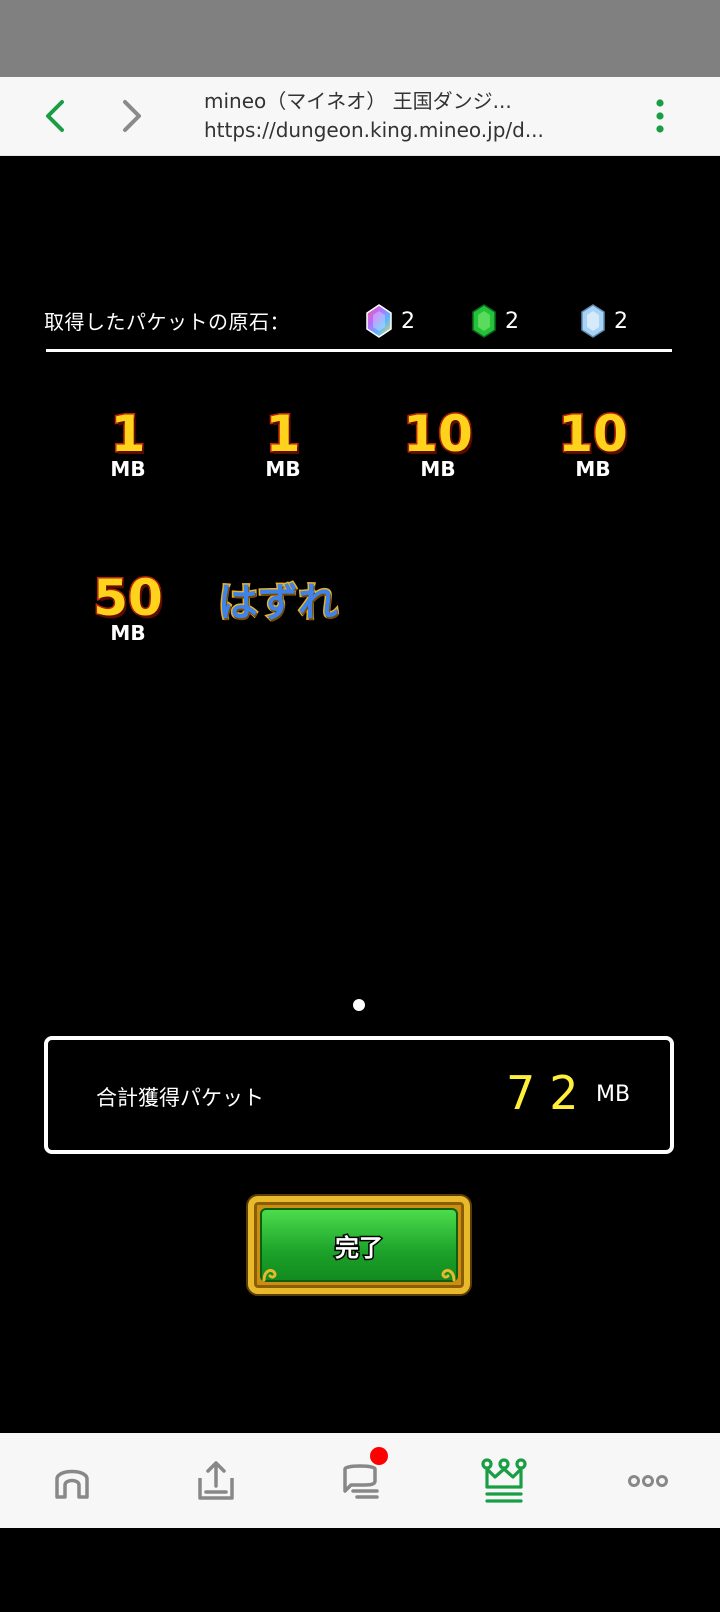 The image size is (720, 1612). Describe the element at coordinates (359, 1247) in the screenshot. I see `done-button-label: 完了` at that location.